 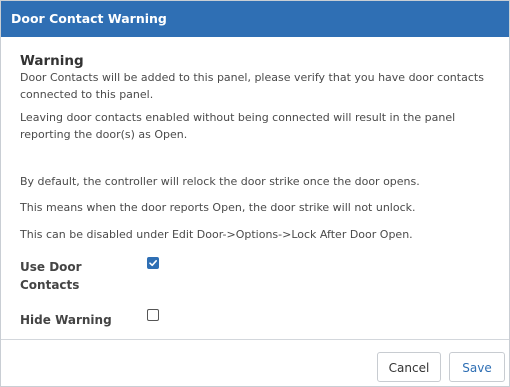 I want to click on hide-warning-label: Hide Warning, so click(x=66, y=320).